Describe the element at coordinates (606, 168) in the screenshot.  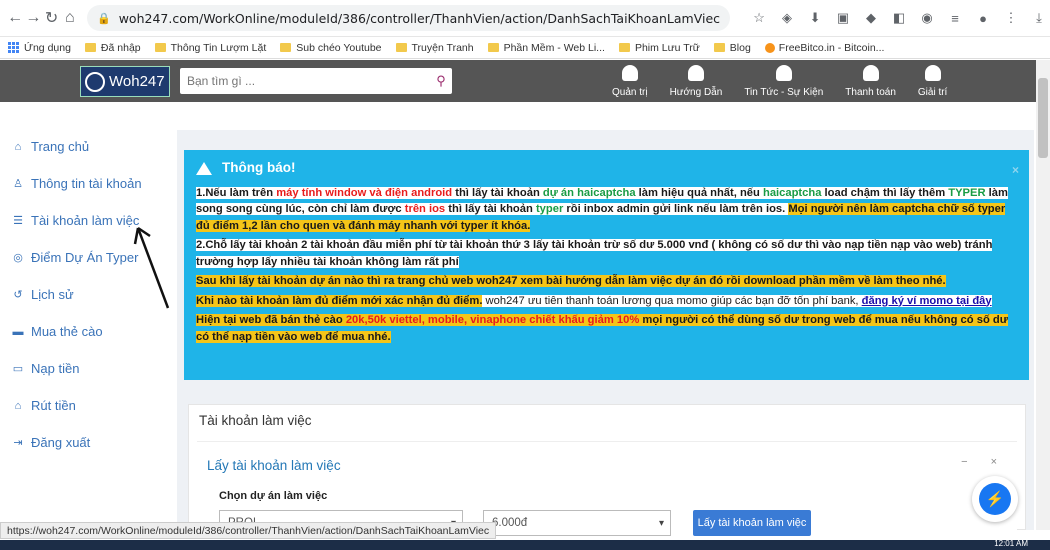
I see `notice-title: Thông báo!` at that location.